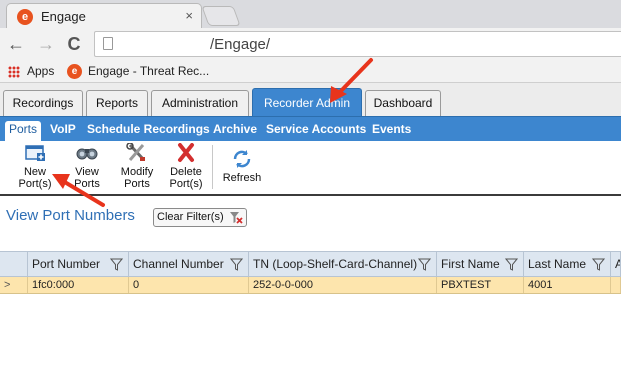  Describe the element at coordinates (87, 154) in the screenshot. I see `binoculars-icon` at that location.